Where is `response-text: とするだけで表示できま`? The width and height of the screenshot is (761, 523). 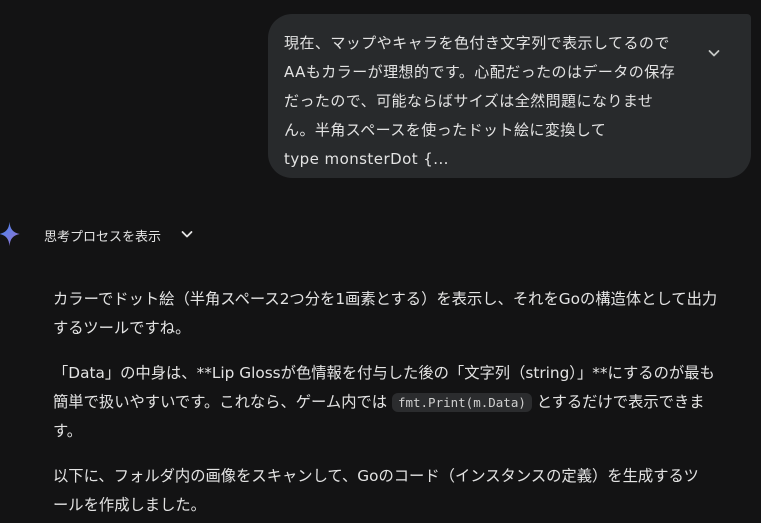
response-text: とするだけで表示できま is located at coordinates (618, 402).